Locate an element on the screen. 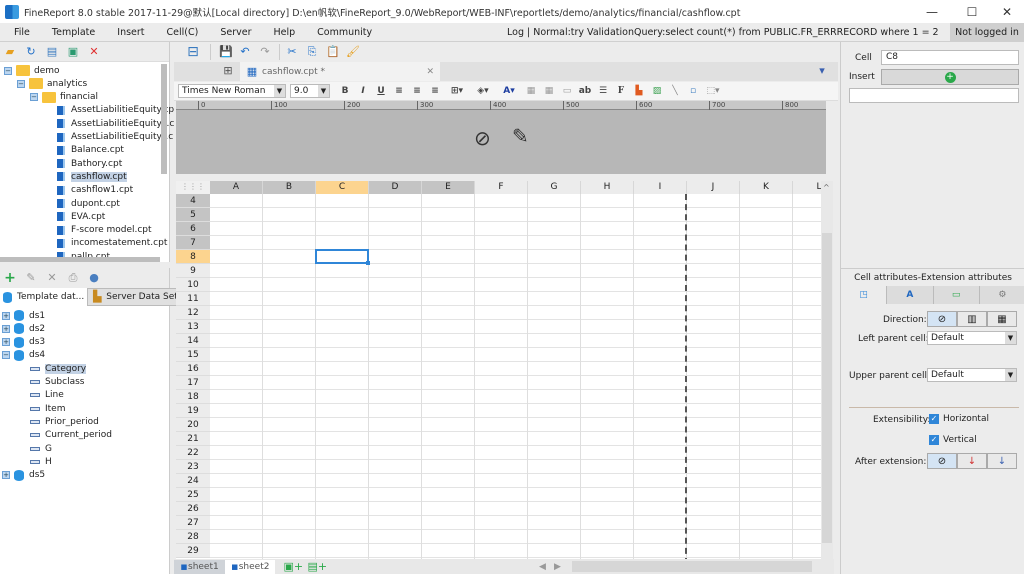 The image size is (1024, 574). undo-icon: ↶ is located at coordinates (245, 52).